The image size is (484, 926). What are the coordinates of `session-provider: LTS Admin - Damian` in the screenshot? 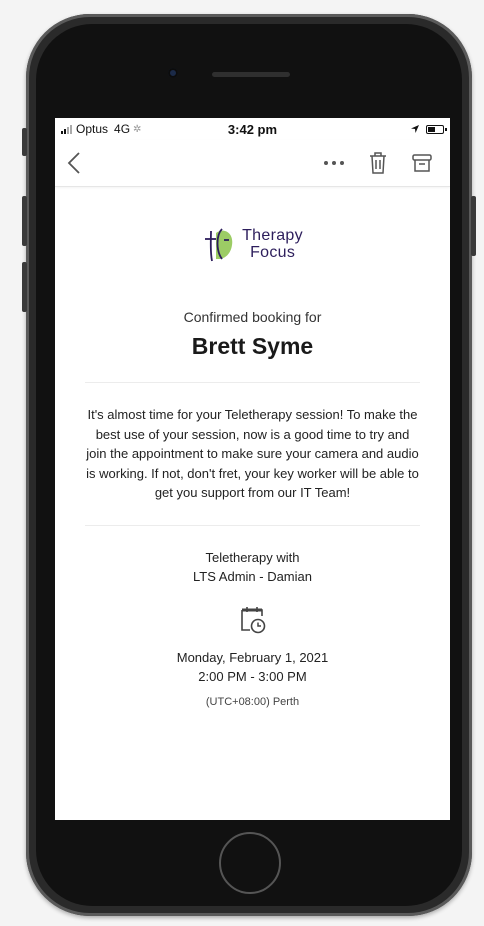 It's located at (252, 576).